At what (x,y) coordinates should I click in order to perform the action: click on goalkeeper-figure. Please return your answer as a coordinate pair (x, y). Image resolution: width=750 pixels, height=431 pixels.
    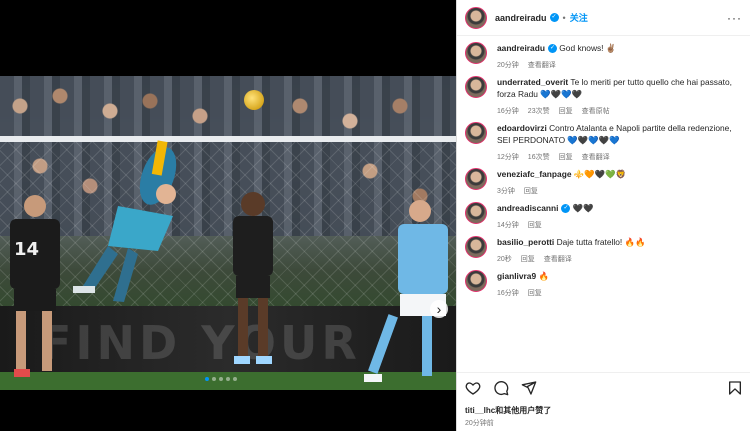
    Looking at the image, I should click on (125, 221).